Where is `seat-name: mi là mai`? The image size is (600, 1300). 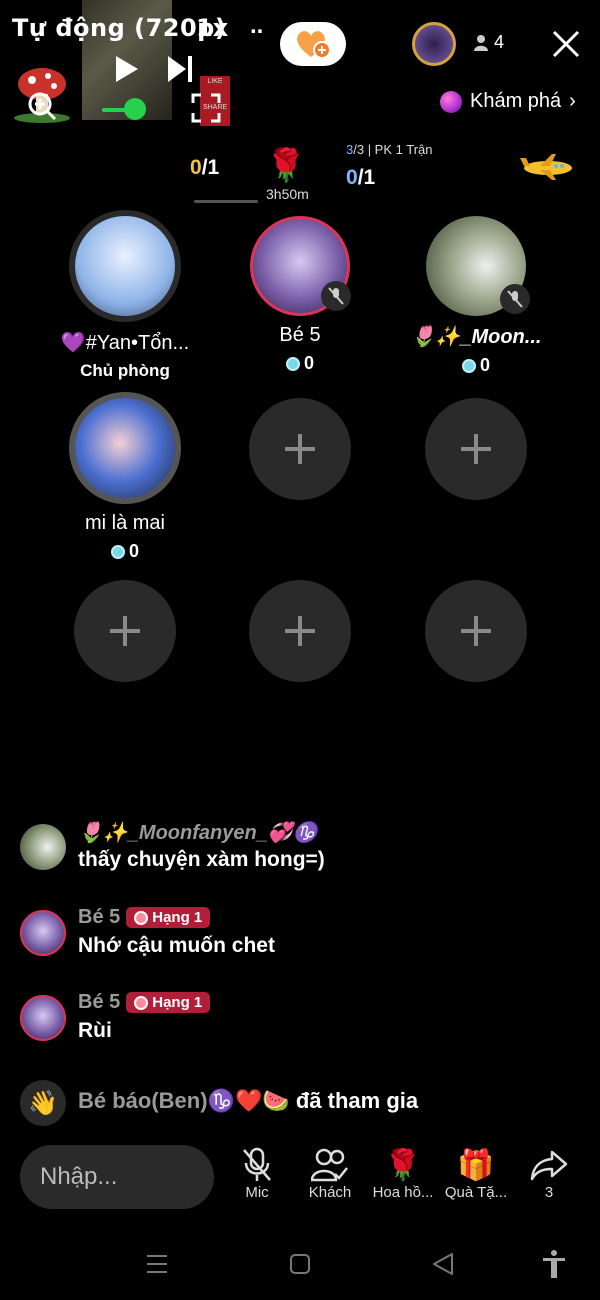 seat-name: mi là mai is located at coordinates (124, 523).